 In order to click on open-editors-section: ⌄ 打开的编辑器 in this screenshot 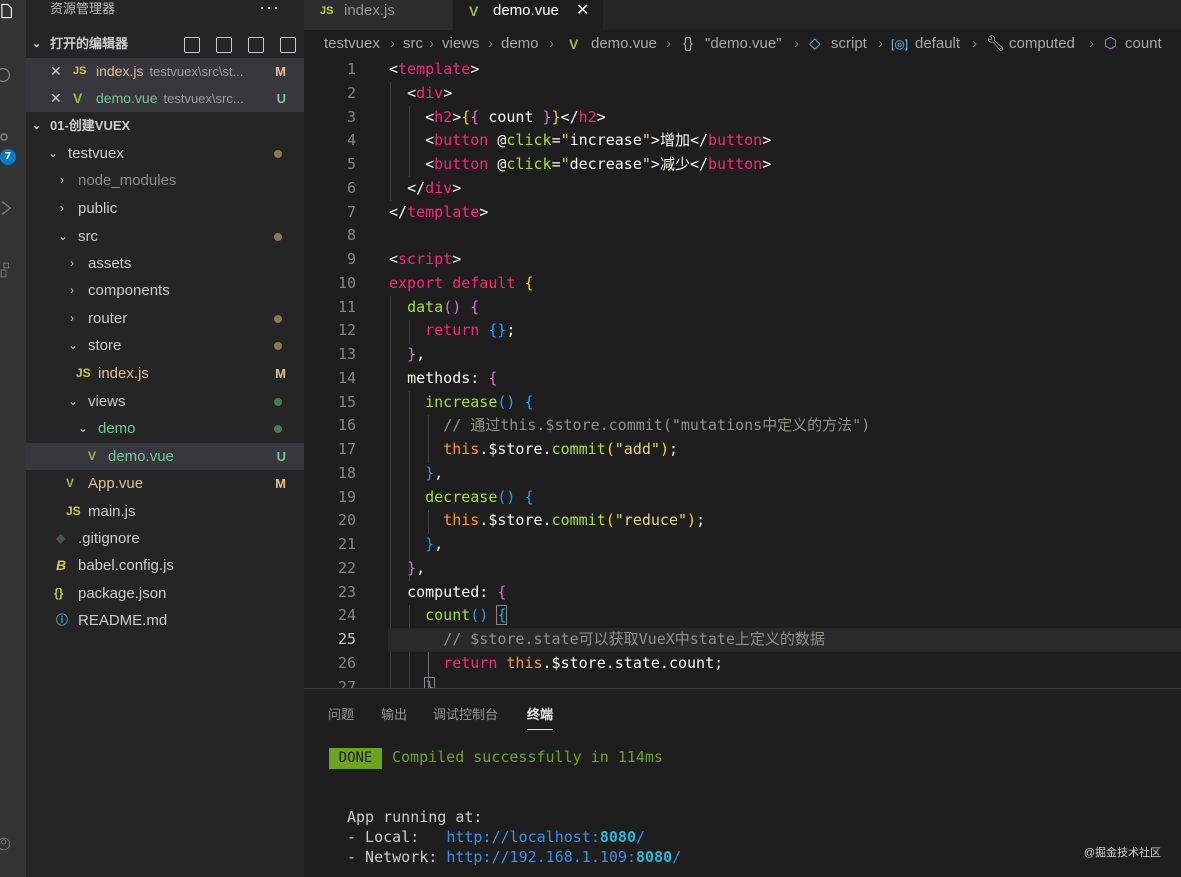, I will do `click(165, 44)`.